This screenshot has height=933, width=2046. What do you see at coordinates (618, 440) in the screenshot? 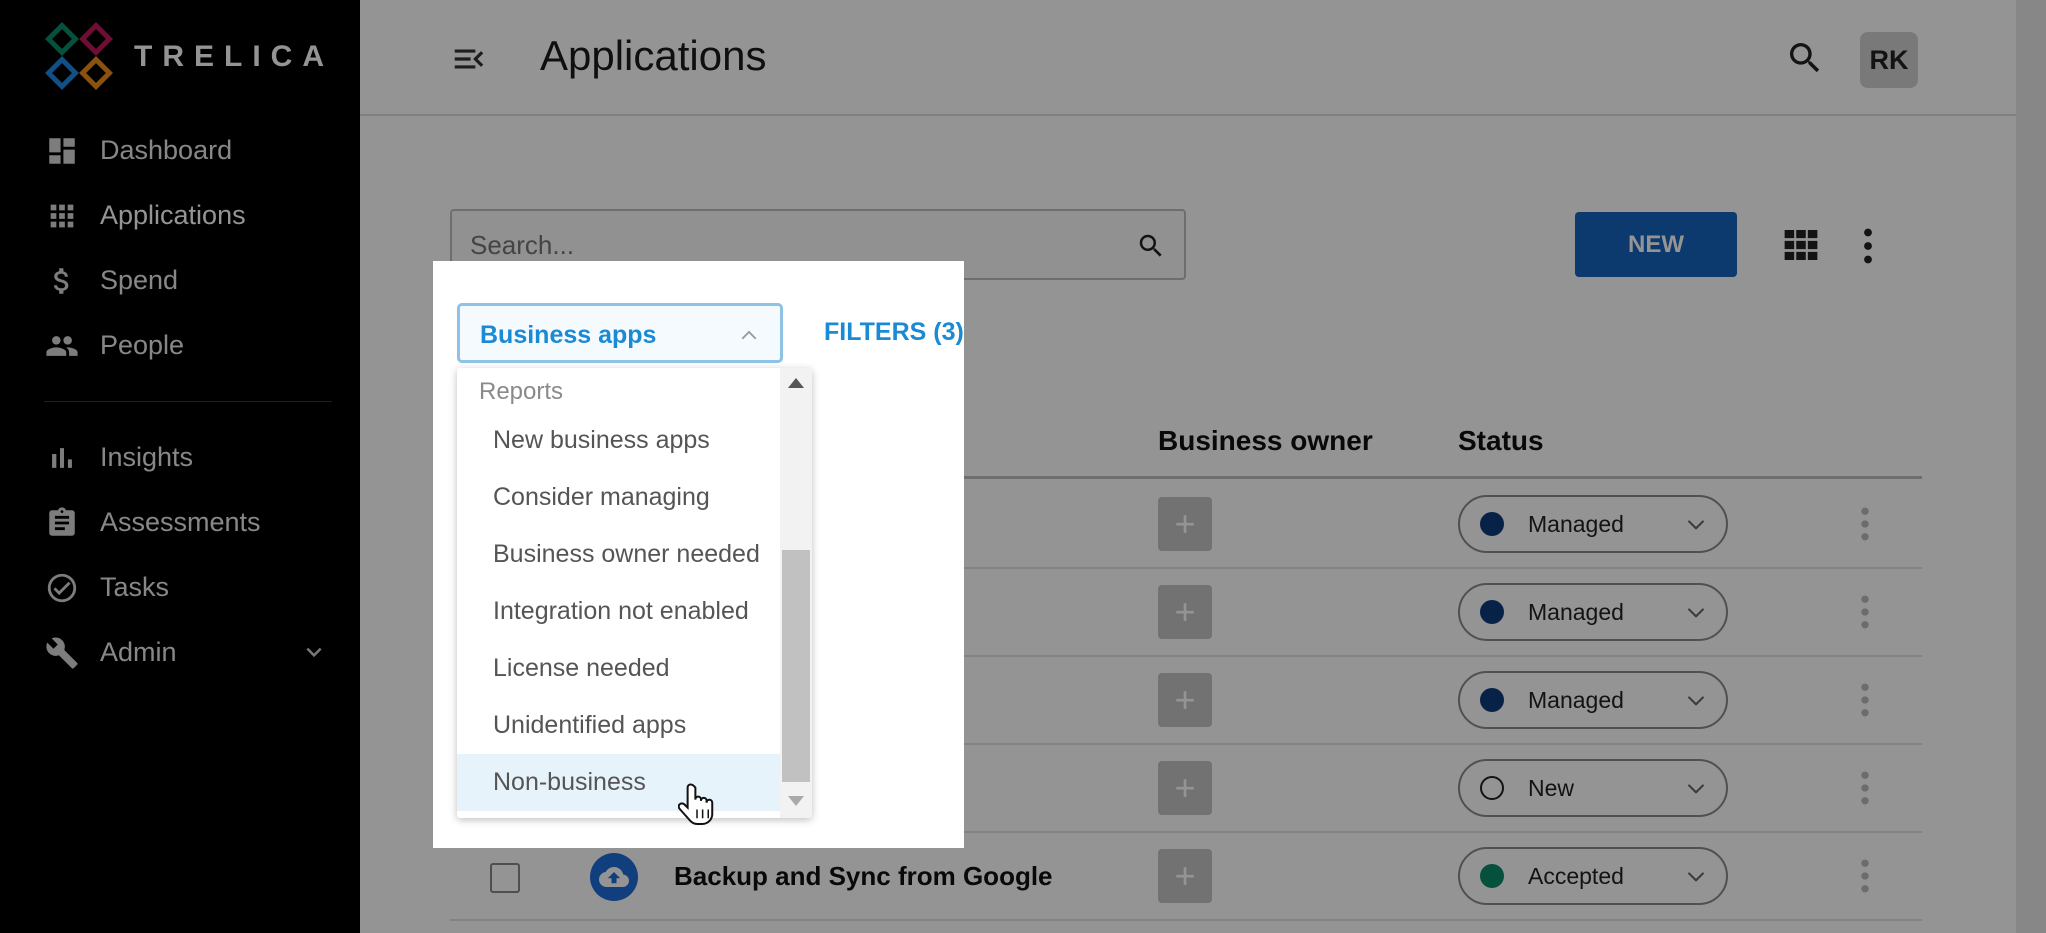
I see `dropdown-option: New business apps` at bounding box center [618, 440].